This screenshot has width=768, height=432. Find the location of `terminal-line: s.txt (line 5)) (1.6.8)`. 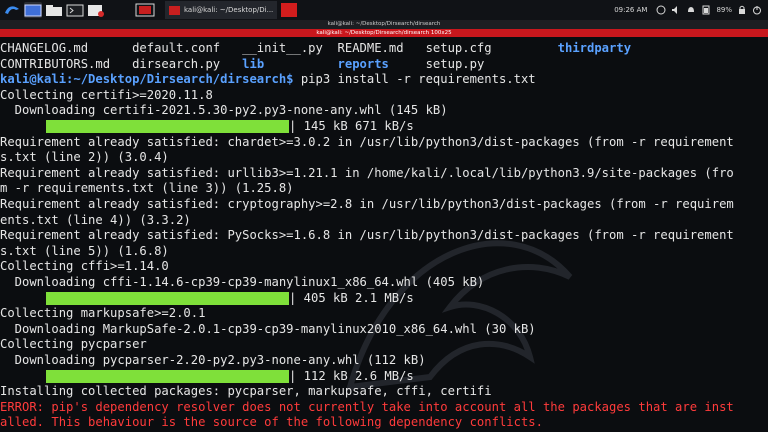

terminal-line: s.txt (line 5)) (1.6.8) is located at coordinates (84, 252).